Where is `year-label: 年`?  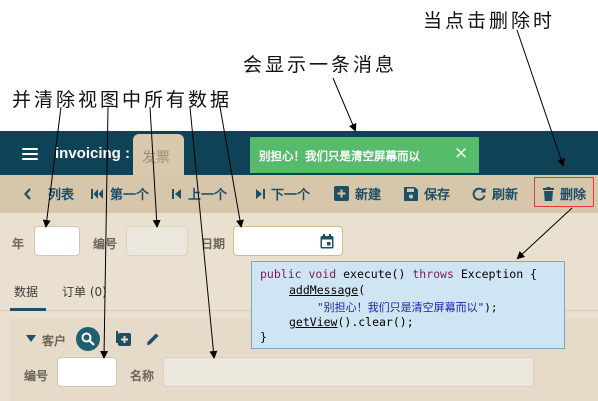 year-label: 年 is located at coordinates (18, 244).